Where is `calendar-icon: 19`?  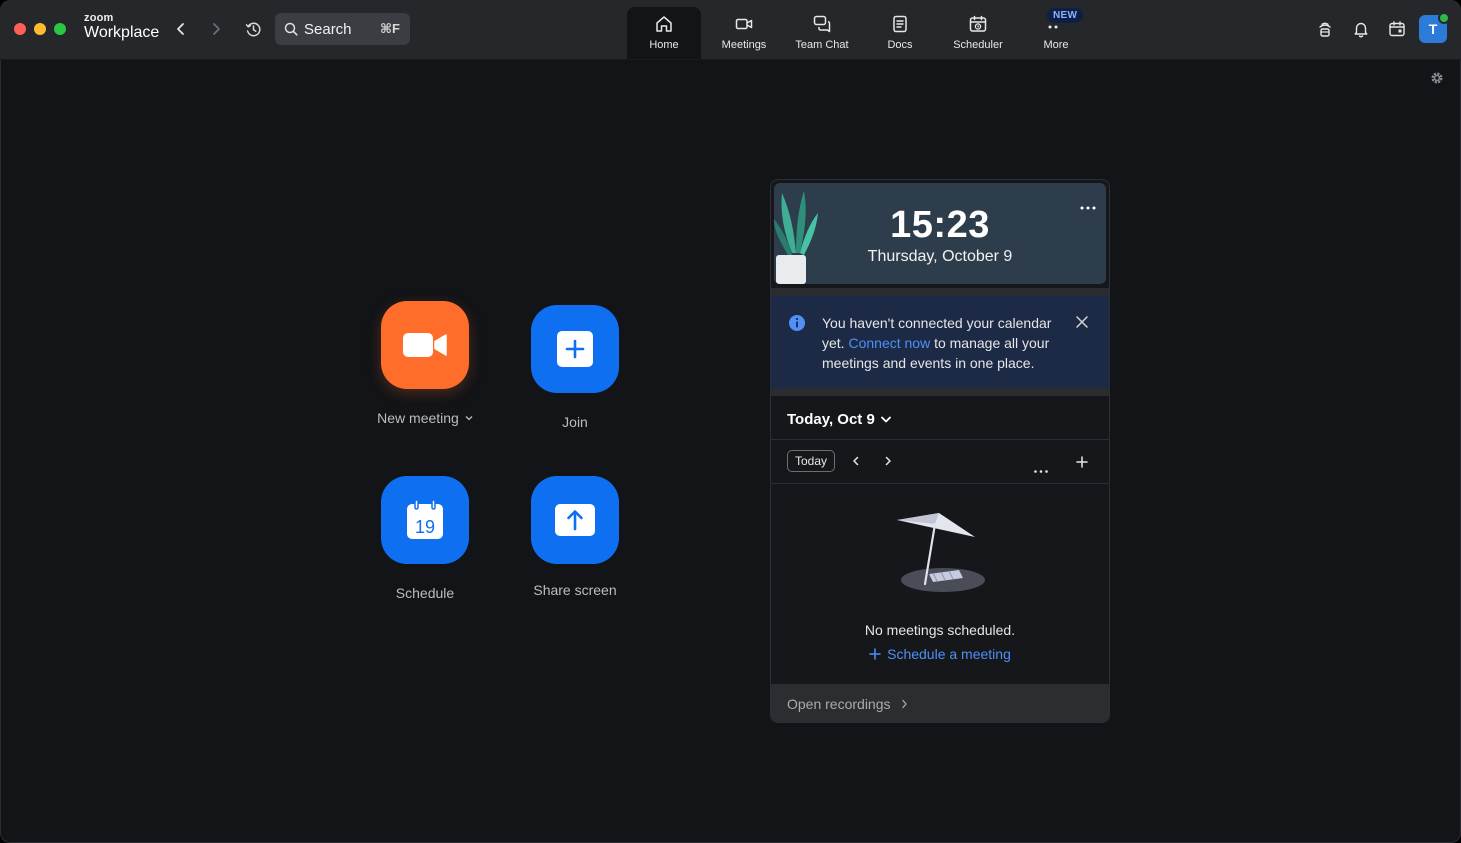
calendar-icon: 19 is located at coordinates (425, 519).